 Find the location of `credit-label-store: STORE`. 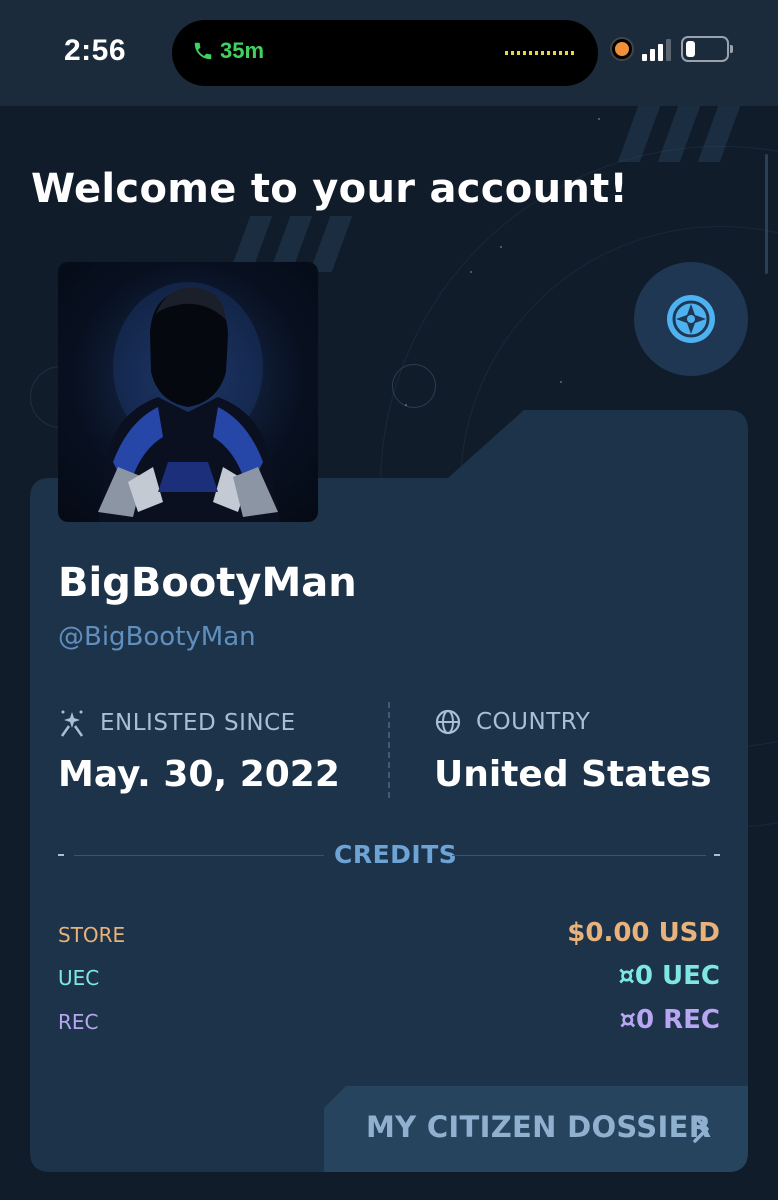

credit-label-store: STORE is located at coordinates (92, 935).